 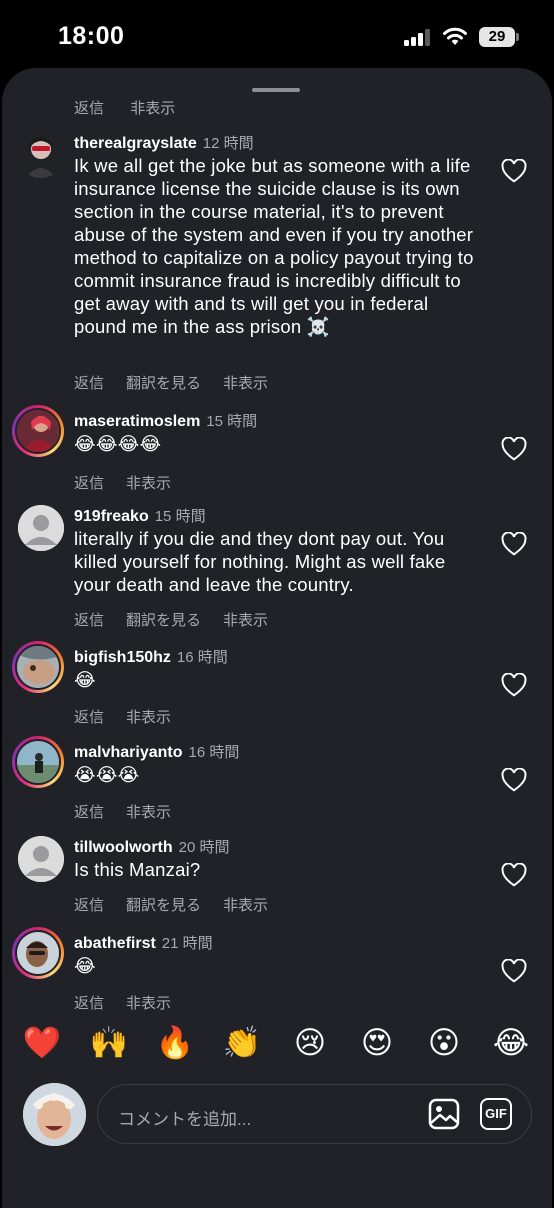 I want to click on gif-button: GIF, so click(x=496, y=1114).